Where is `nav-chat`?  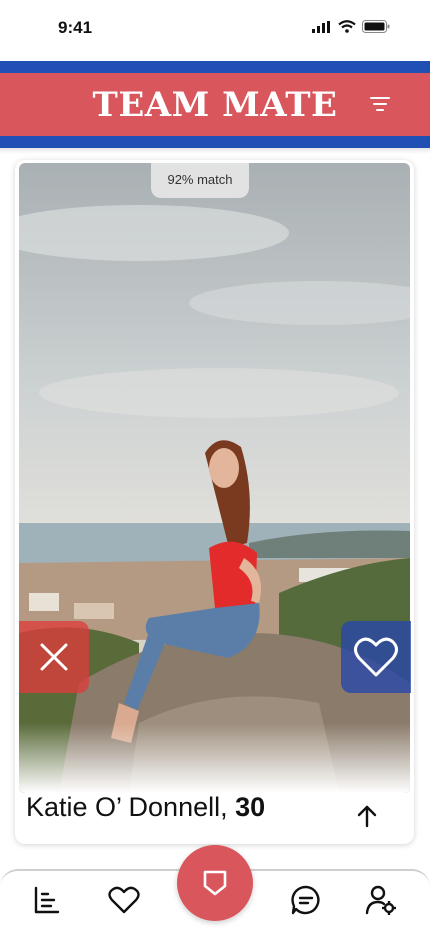
nav-chat is located at coordinates (306, 900).